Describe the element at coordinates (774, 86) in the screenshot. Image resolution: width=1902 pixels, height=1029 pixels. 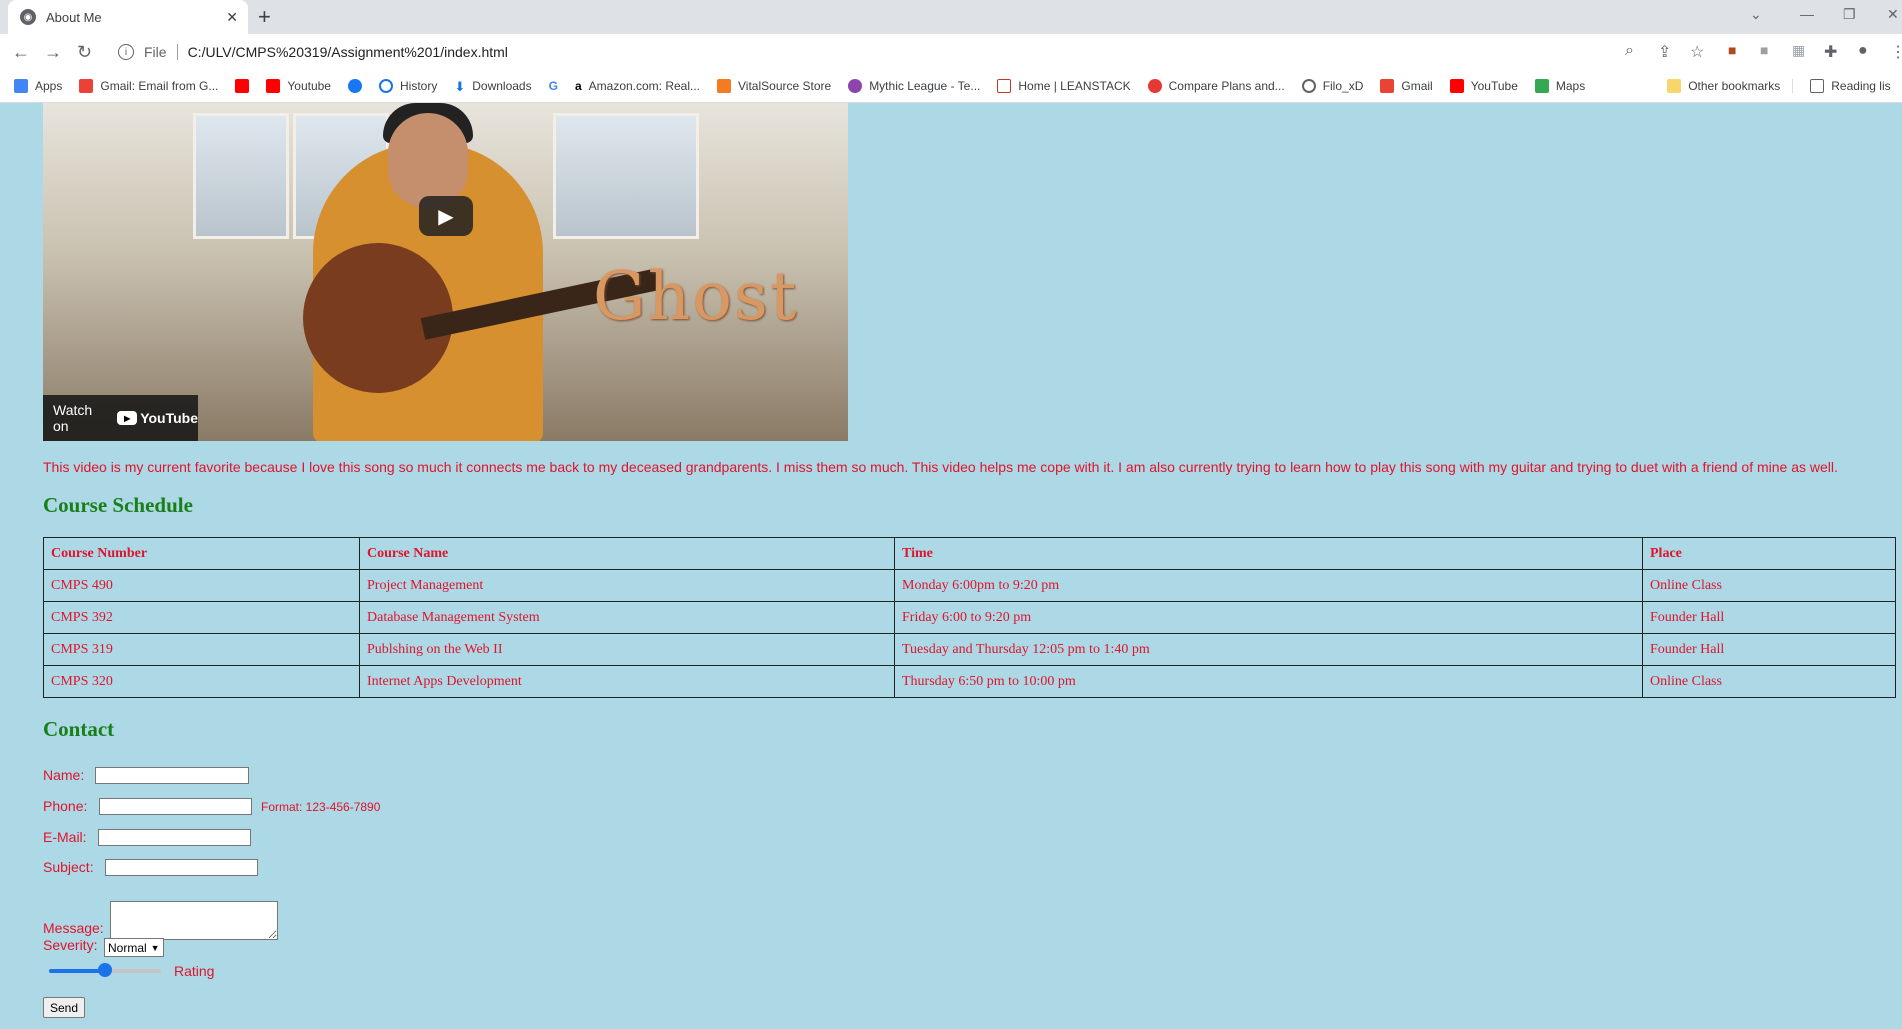
I see `bookmark-vitalsource: VitalSource Store` at that location.